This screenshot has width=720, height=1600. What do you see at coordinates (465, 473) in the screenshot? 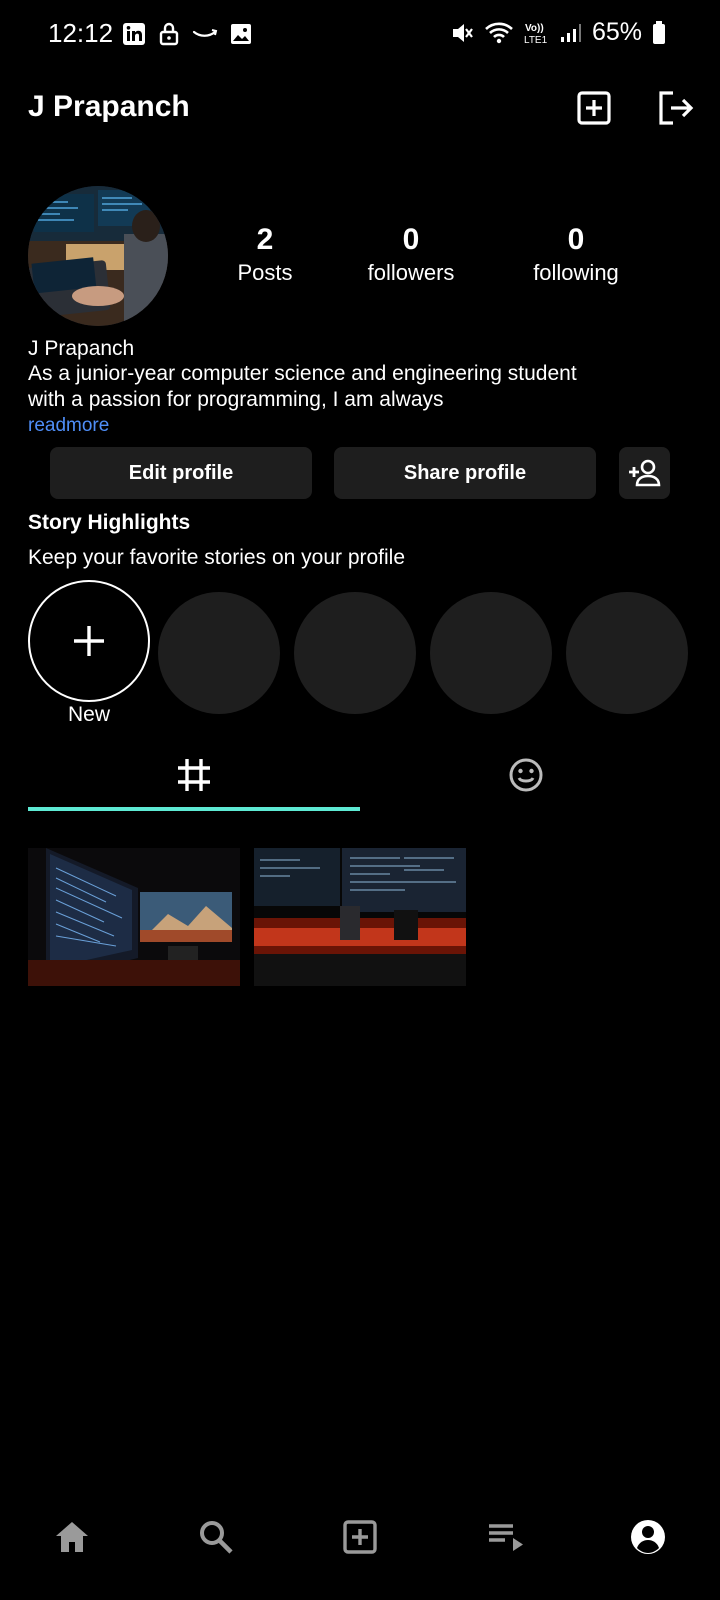
I see `share-profile-button: Share profile` at bounding box center [465, 473].